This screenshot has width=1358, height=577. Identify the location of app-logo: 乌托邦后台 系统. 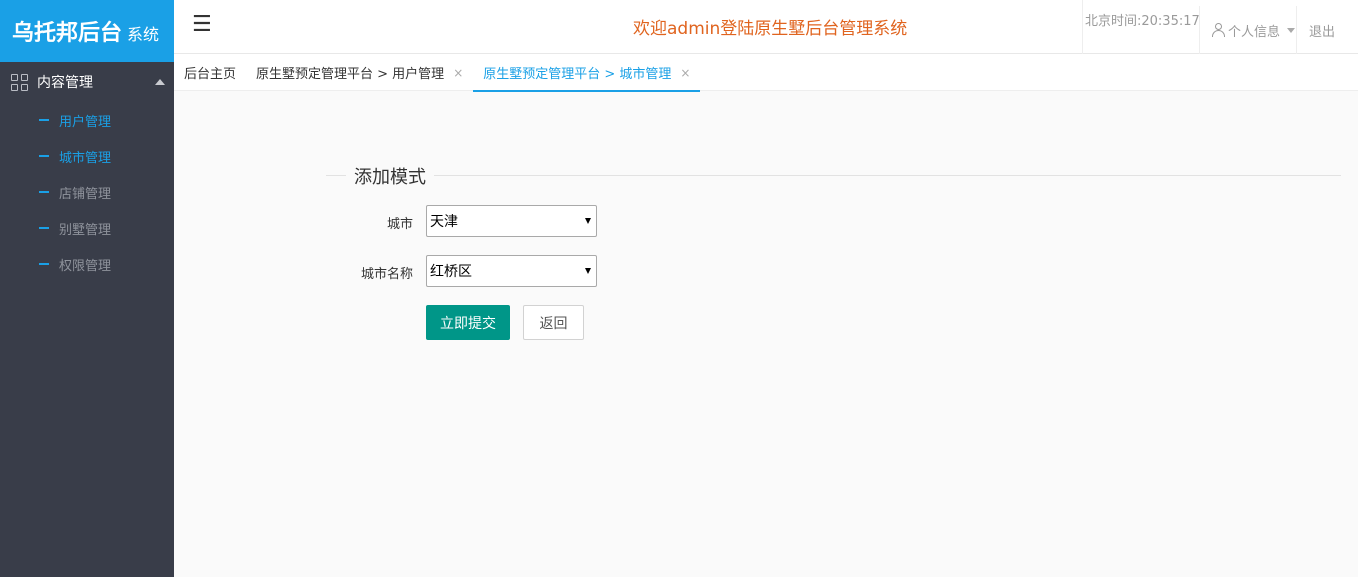
(87, 31).